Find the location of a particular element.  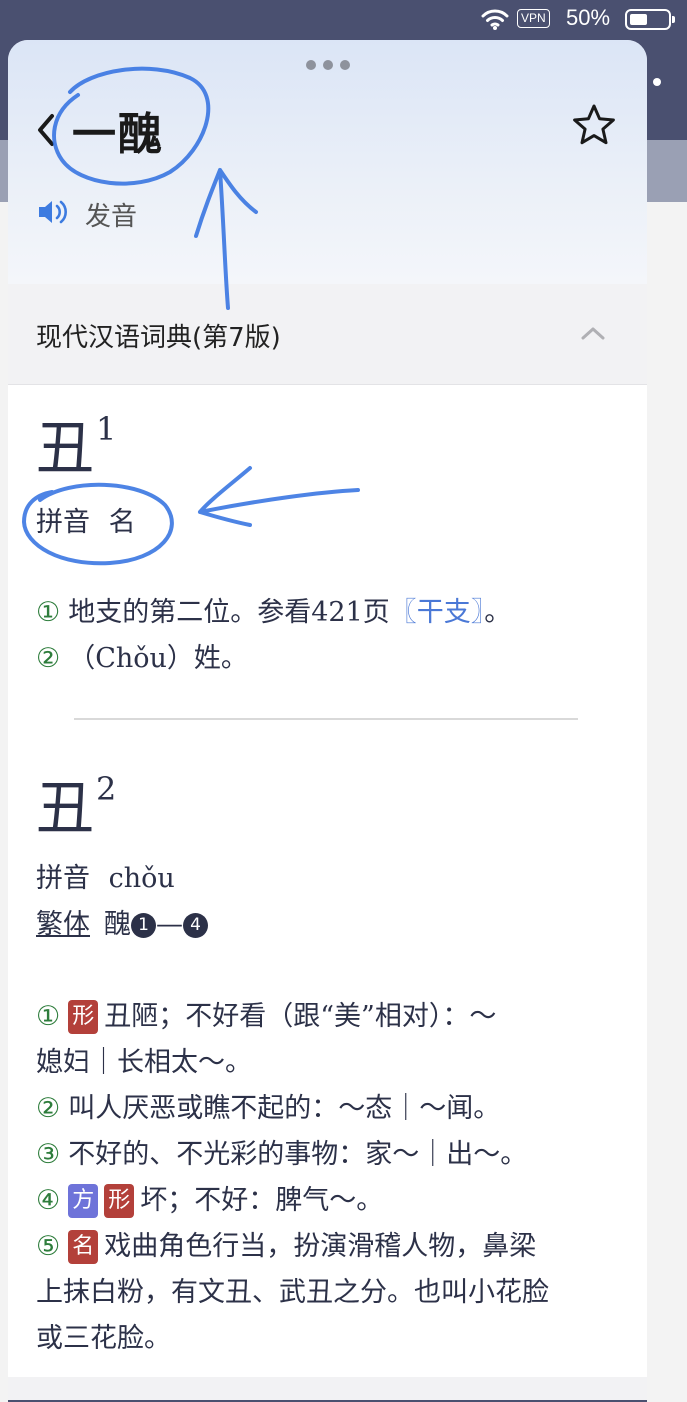

sense-text: 地支的第二位。参看421页 is located at coordinates (229, 612).